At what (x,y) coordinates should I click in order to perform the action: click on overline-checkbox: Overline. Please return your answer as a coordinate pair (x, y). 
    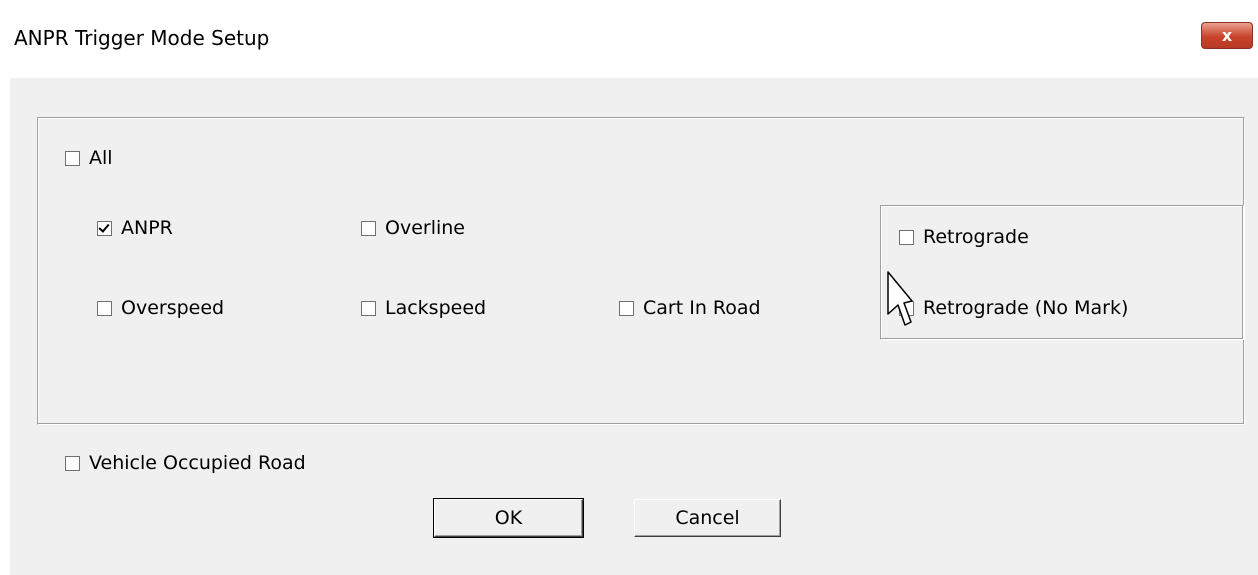
    Looking at the image, I should click on (413, 228).